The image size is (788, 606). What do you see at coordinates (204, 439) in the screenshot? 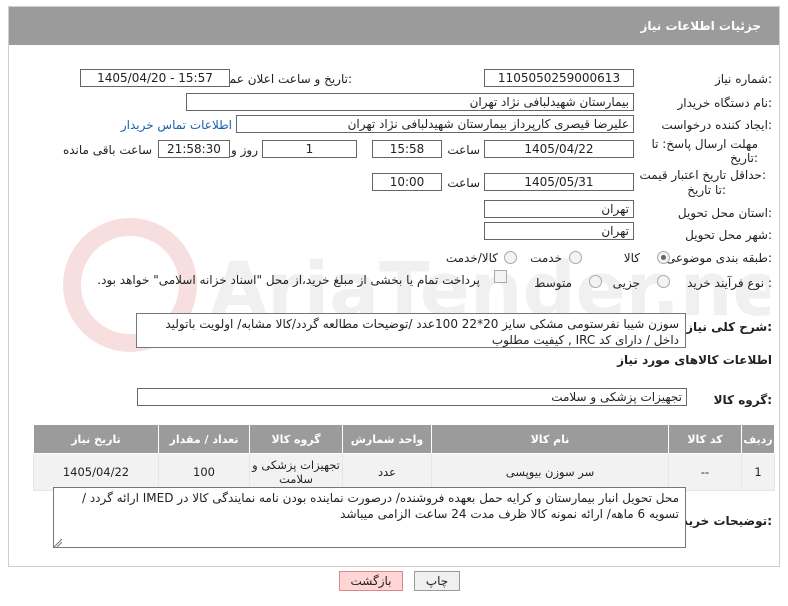
I see `col-qty: تعداد / مقدار` at bounding box center [204, 439].